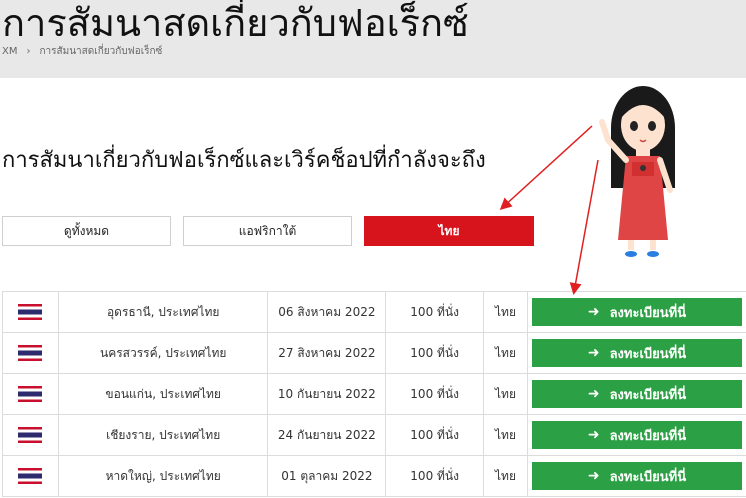 This screenshot has width=746, height=498. Describe the element at coordinates (163, 353) in the screenshot. I see `event-location: นครสวรรค์, ประเทศไทย` at that location.